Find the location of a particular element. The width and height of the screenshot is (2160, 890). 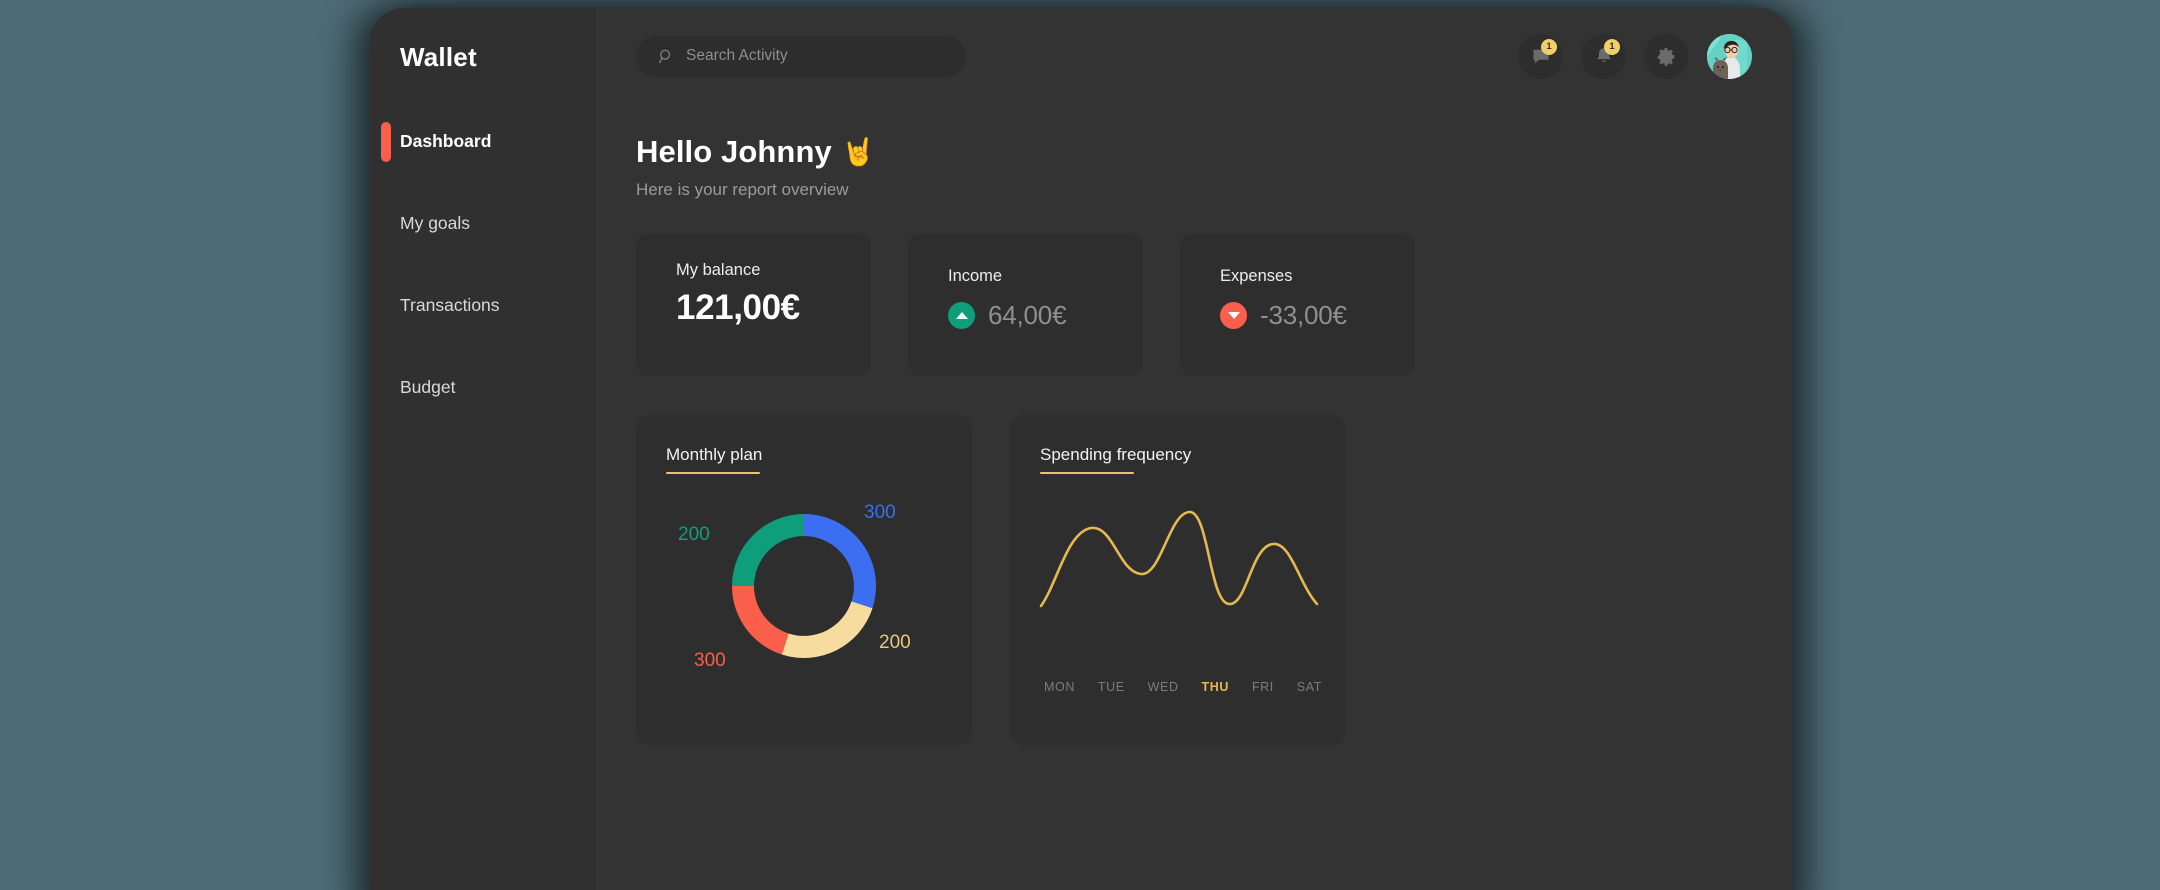

line-chart-svg is located at coordinates (1179, 559).